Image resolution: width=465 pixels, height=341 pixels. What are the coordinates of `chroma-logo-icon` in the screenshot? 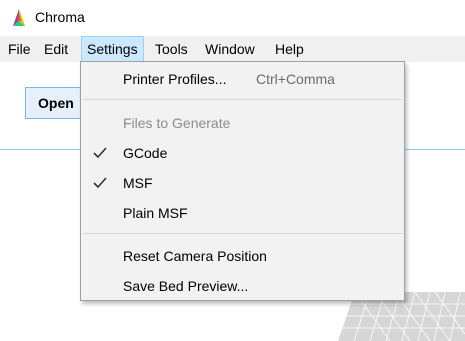 It's located at (19, 17).